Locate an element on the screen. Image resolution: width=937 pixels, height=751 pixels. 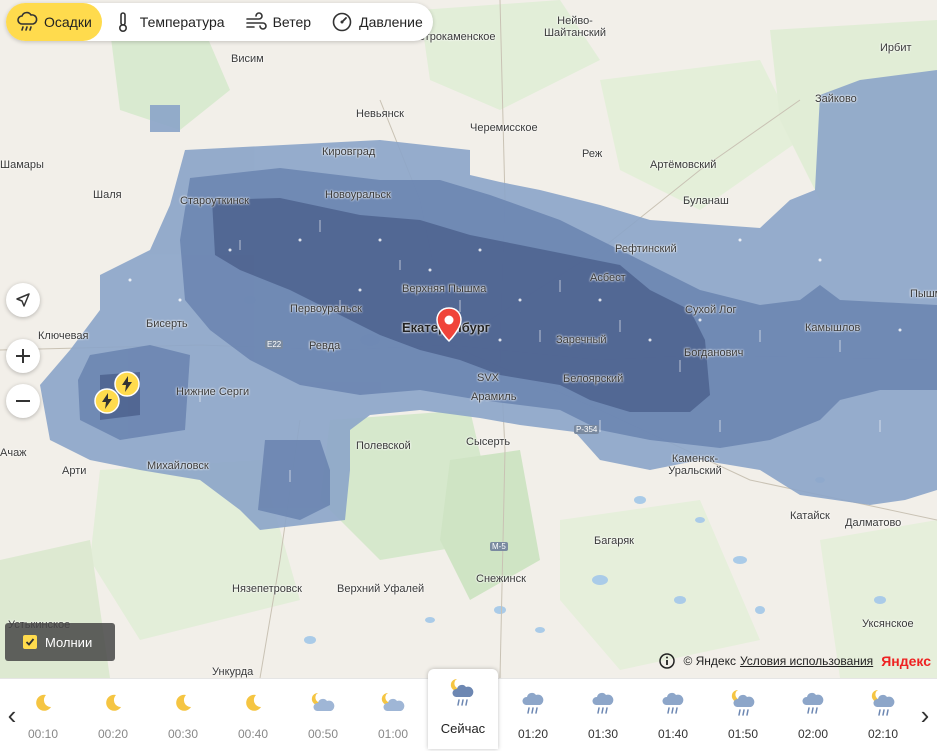
timeline-next-button: › is located at coordinates (925, 715).